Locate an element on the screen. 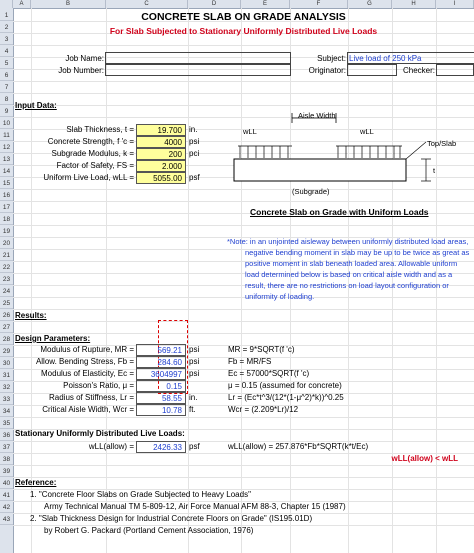 This screenshot has height=553, width=474. column-header-b: B is located at coordinates (68, 4).